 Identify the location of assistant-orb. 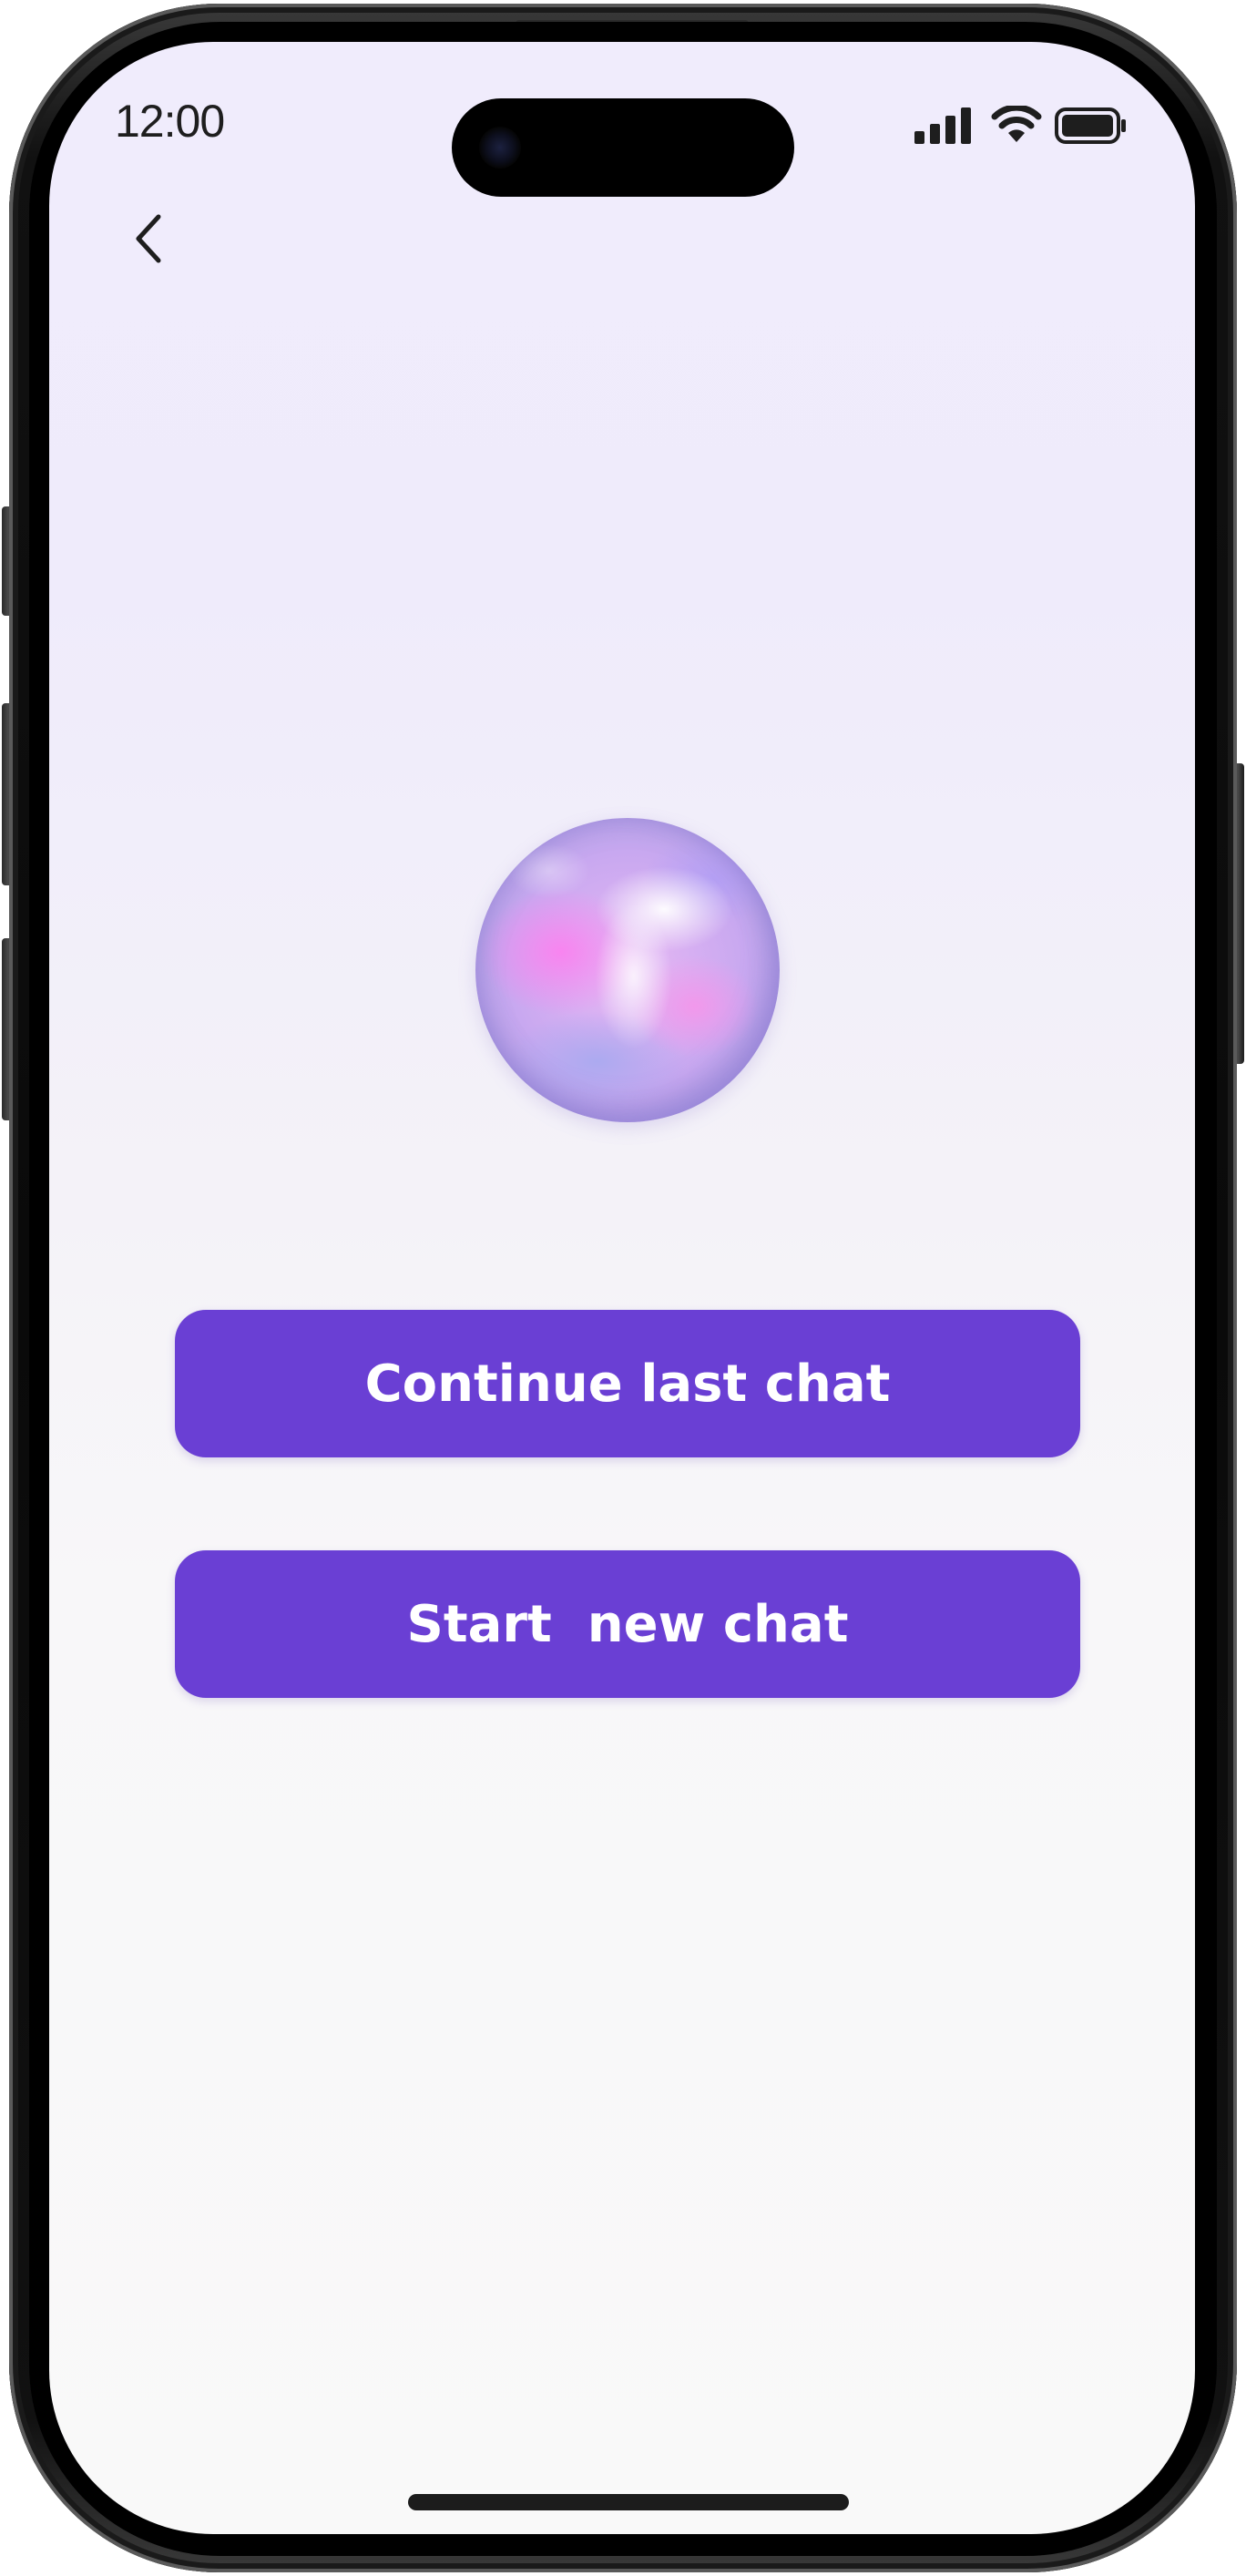
(627, 970).